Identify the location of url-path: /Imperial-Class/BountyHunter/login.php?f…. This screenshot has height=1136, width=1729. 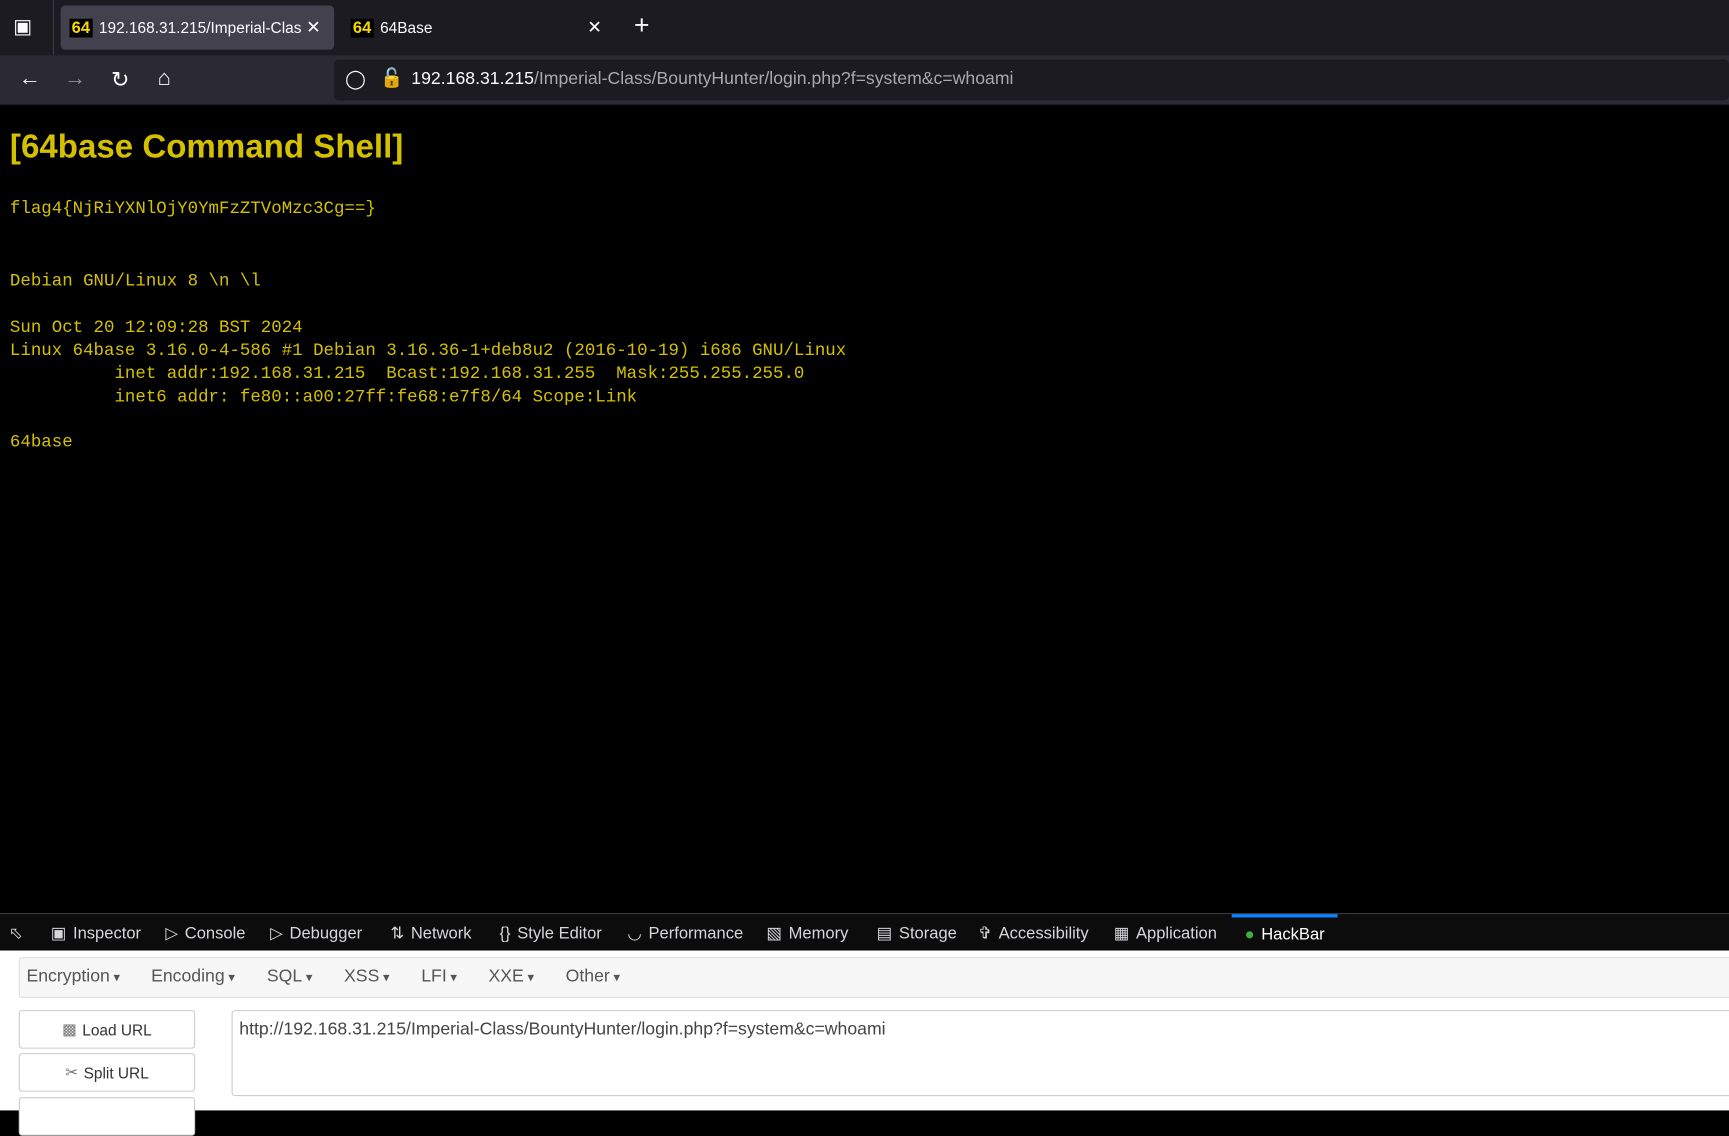
(773, 79).